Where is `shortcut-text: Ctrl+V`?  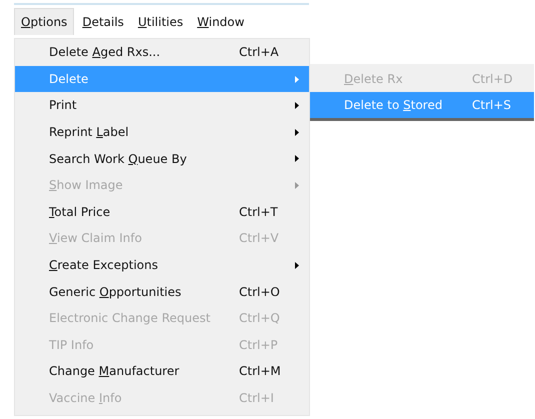
shortcut-text: Ctrl+V is located at coordinates (259, 238).